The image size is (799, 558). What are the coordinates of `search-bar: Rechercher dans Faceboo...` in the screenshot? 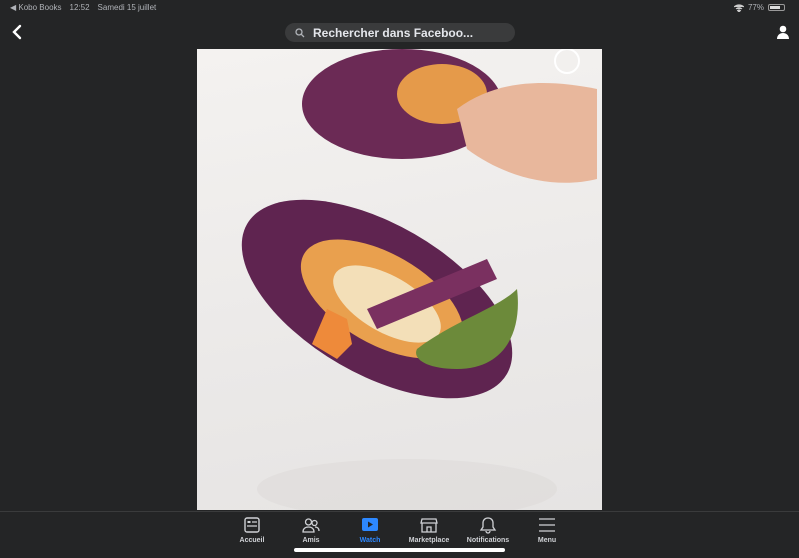 It's located at (400, 32).